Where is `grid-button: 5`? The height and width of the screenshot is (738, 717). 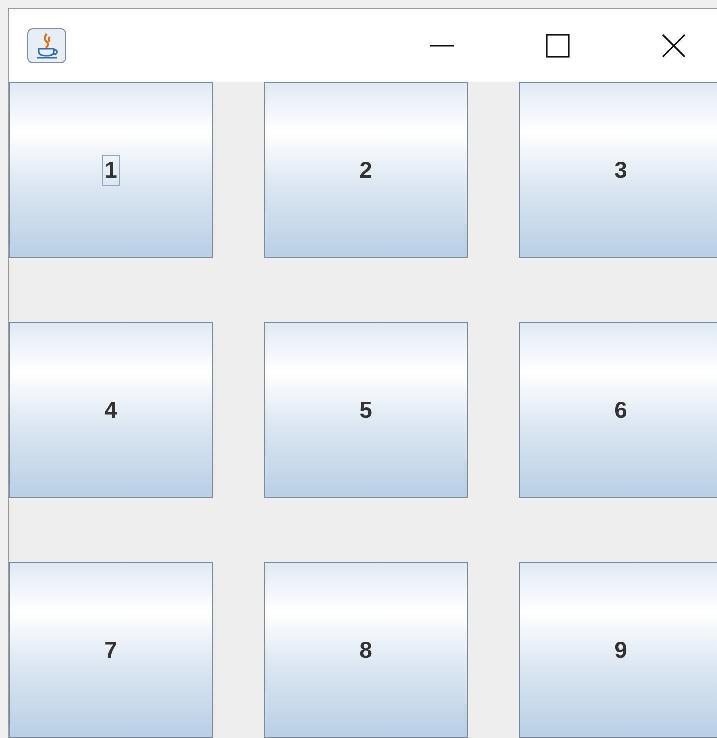
grid-button: 5 is located at coordinates (366, 410).